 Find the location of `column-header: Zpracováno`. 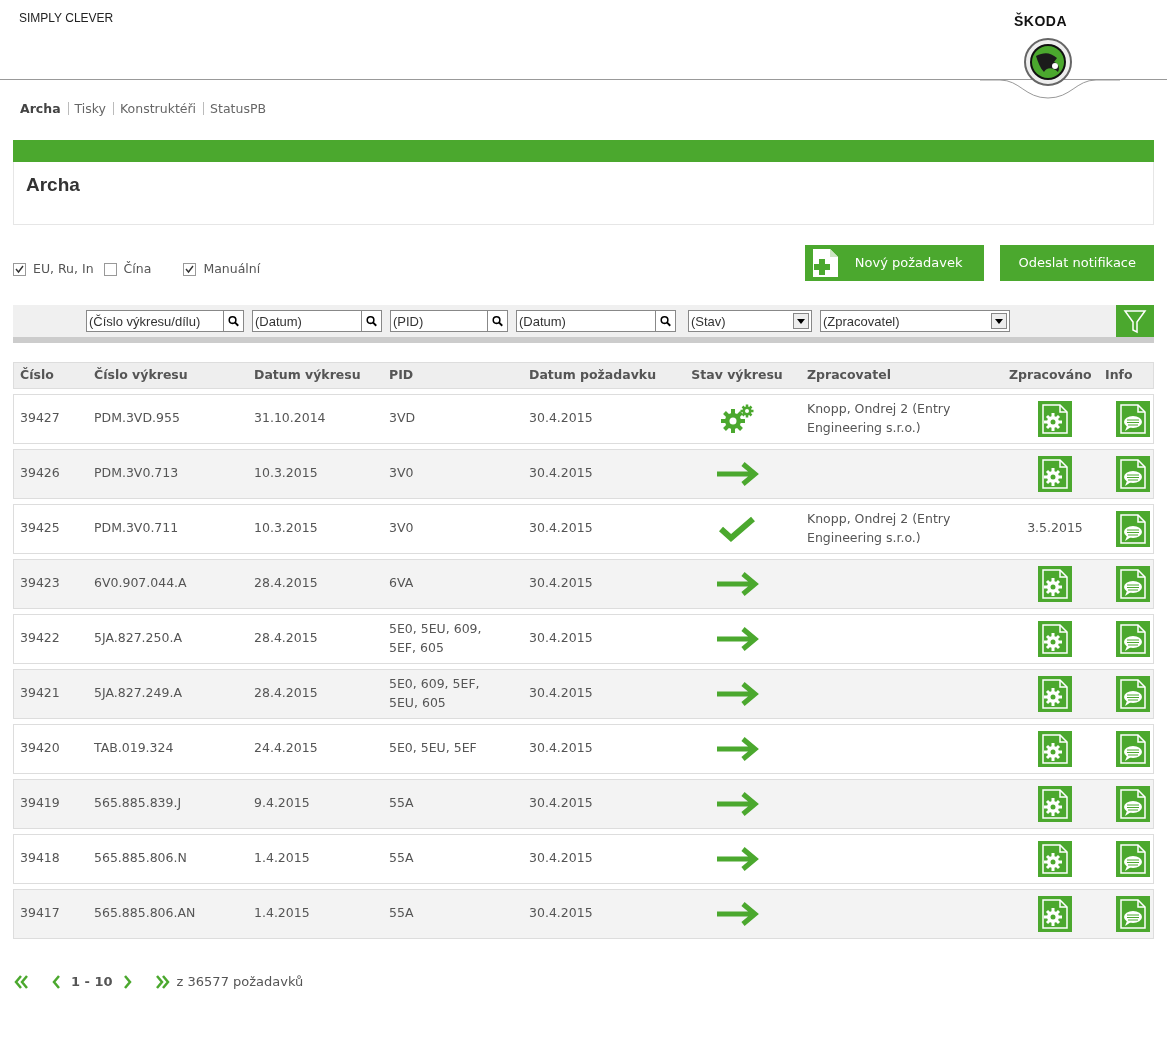

column-header: Zpracováno is located at coordinates (1052, 375).